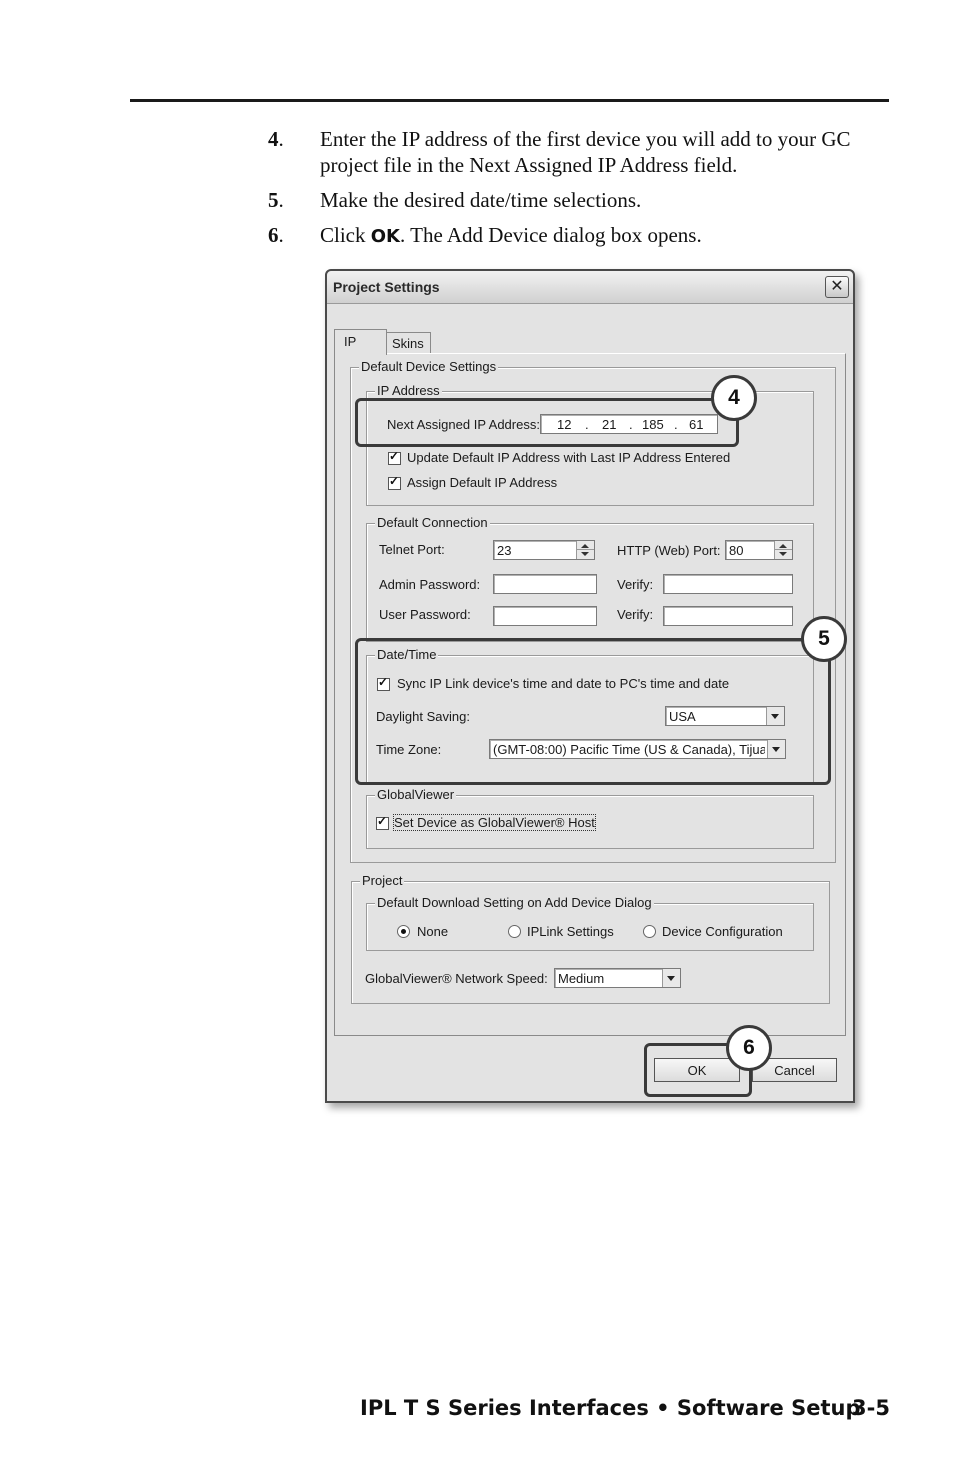 The height and width of the screenshot is (1475, 954). Describe the element at coordinates (728, 584) in the screenshot. I see `admin-verify-input` at that location.